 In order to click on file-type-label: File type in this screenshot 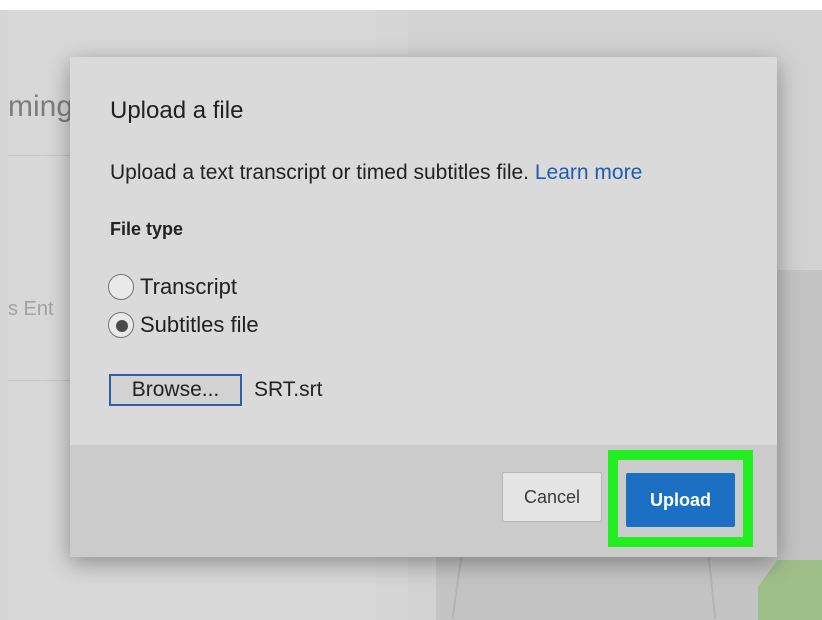, I will do `click(147, 229)`.